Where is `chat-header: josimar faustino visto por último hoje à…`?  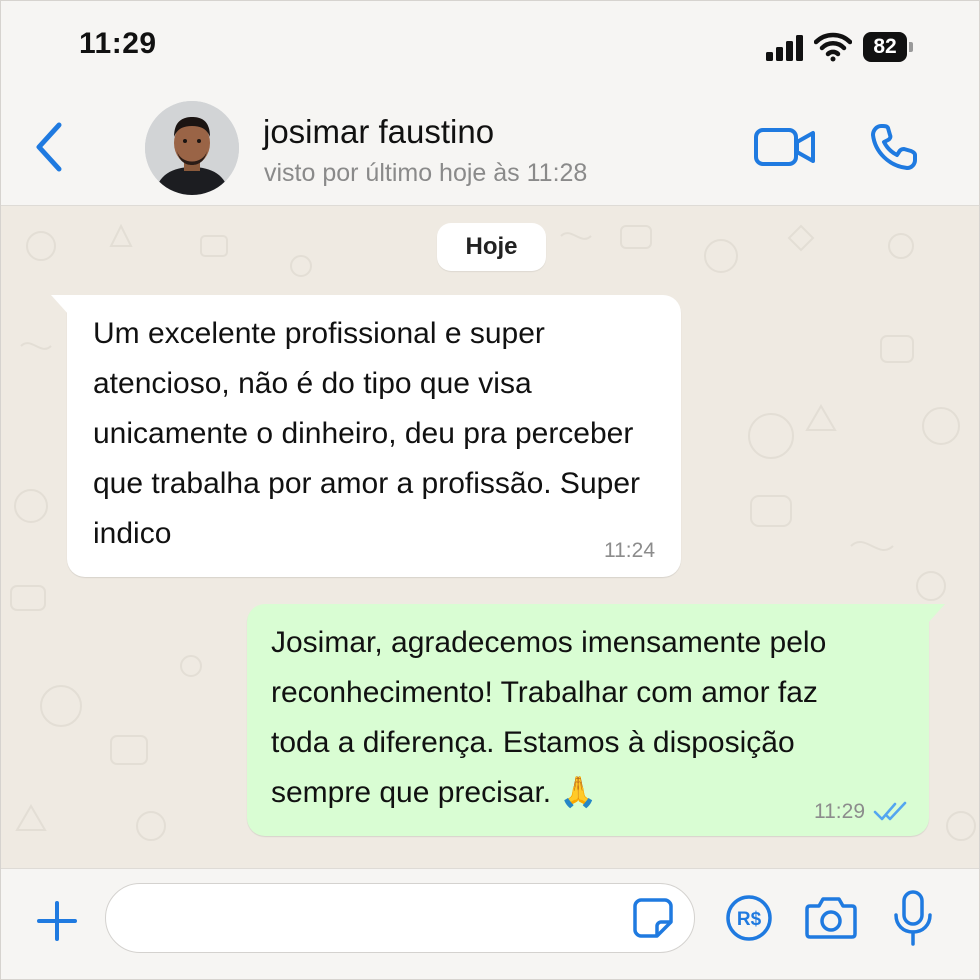
chat-header: josimar faustino visto por último hoje à… is located at coordinates (490, 149).